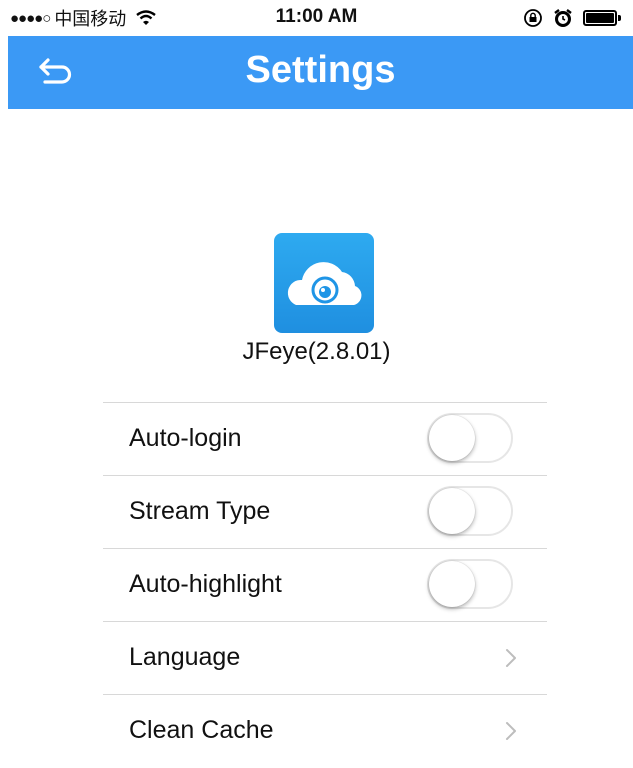 Image resolution: width=633 pixels, height=768 pixels. Describe the element at coordinates (325, 657) in the screenshot. I see `setting-row-language: Language` at that location.